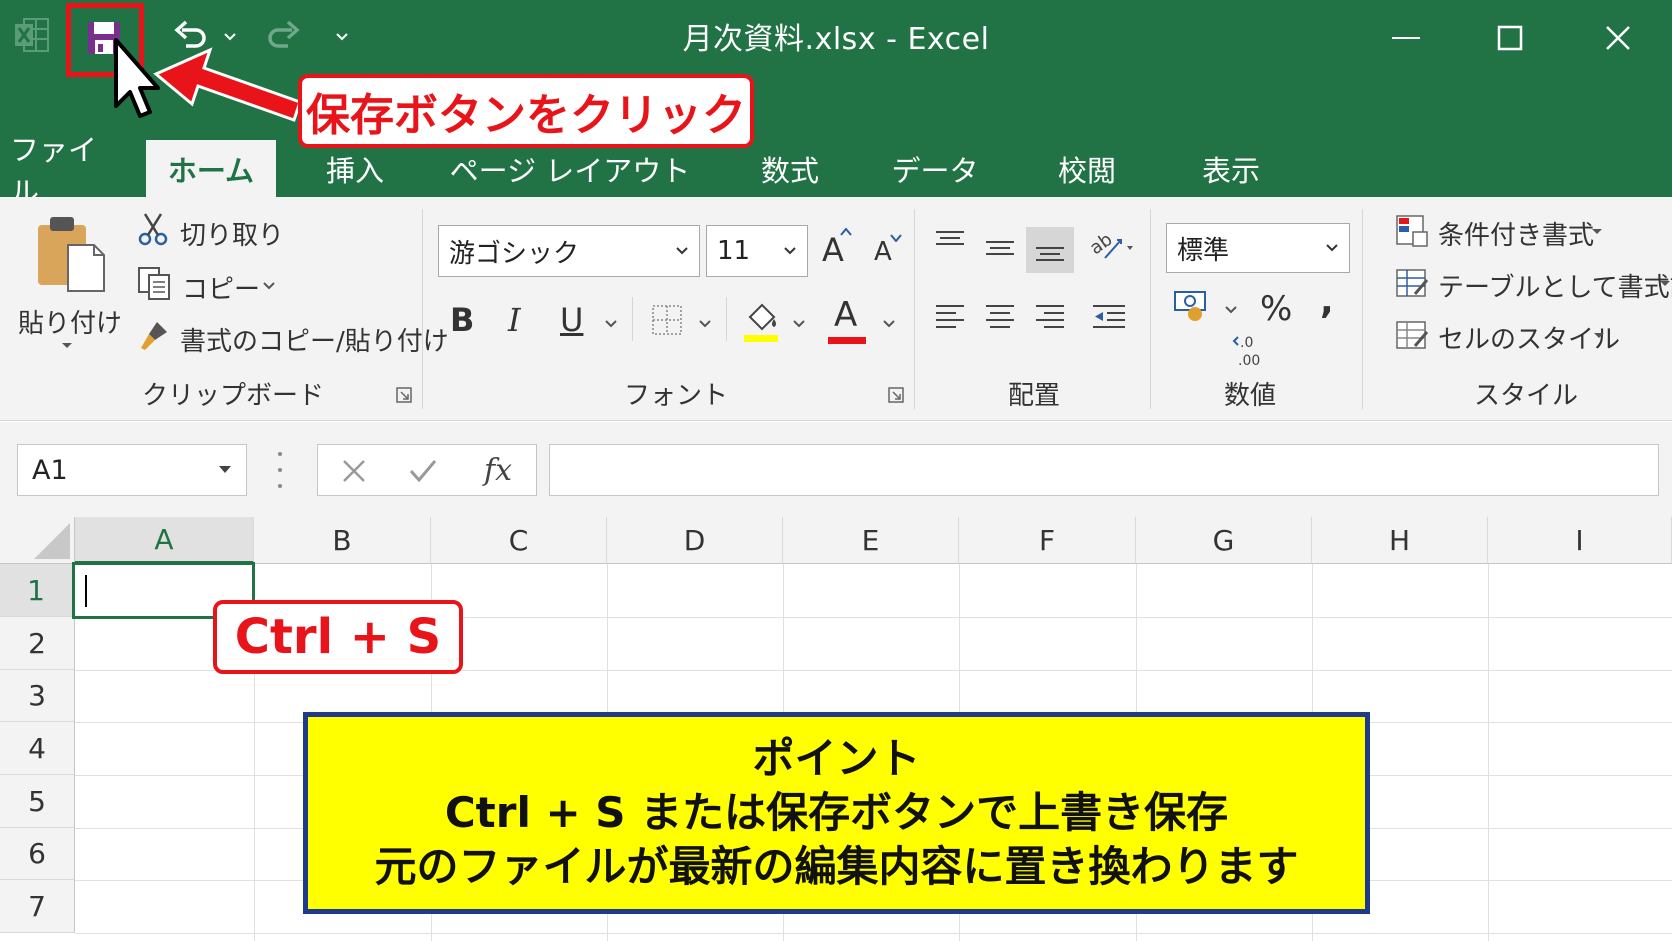 The image size is (1672, 941). I want to click on format-painter-button: 書式のコピー/貼り付け, so click(314, 339).